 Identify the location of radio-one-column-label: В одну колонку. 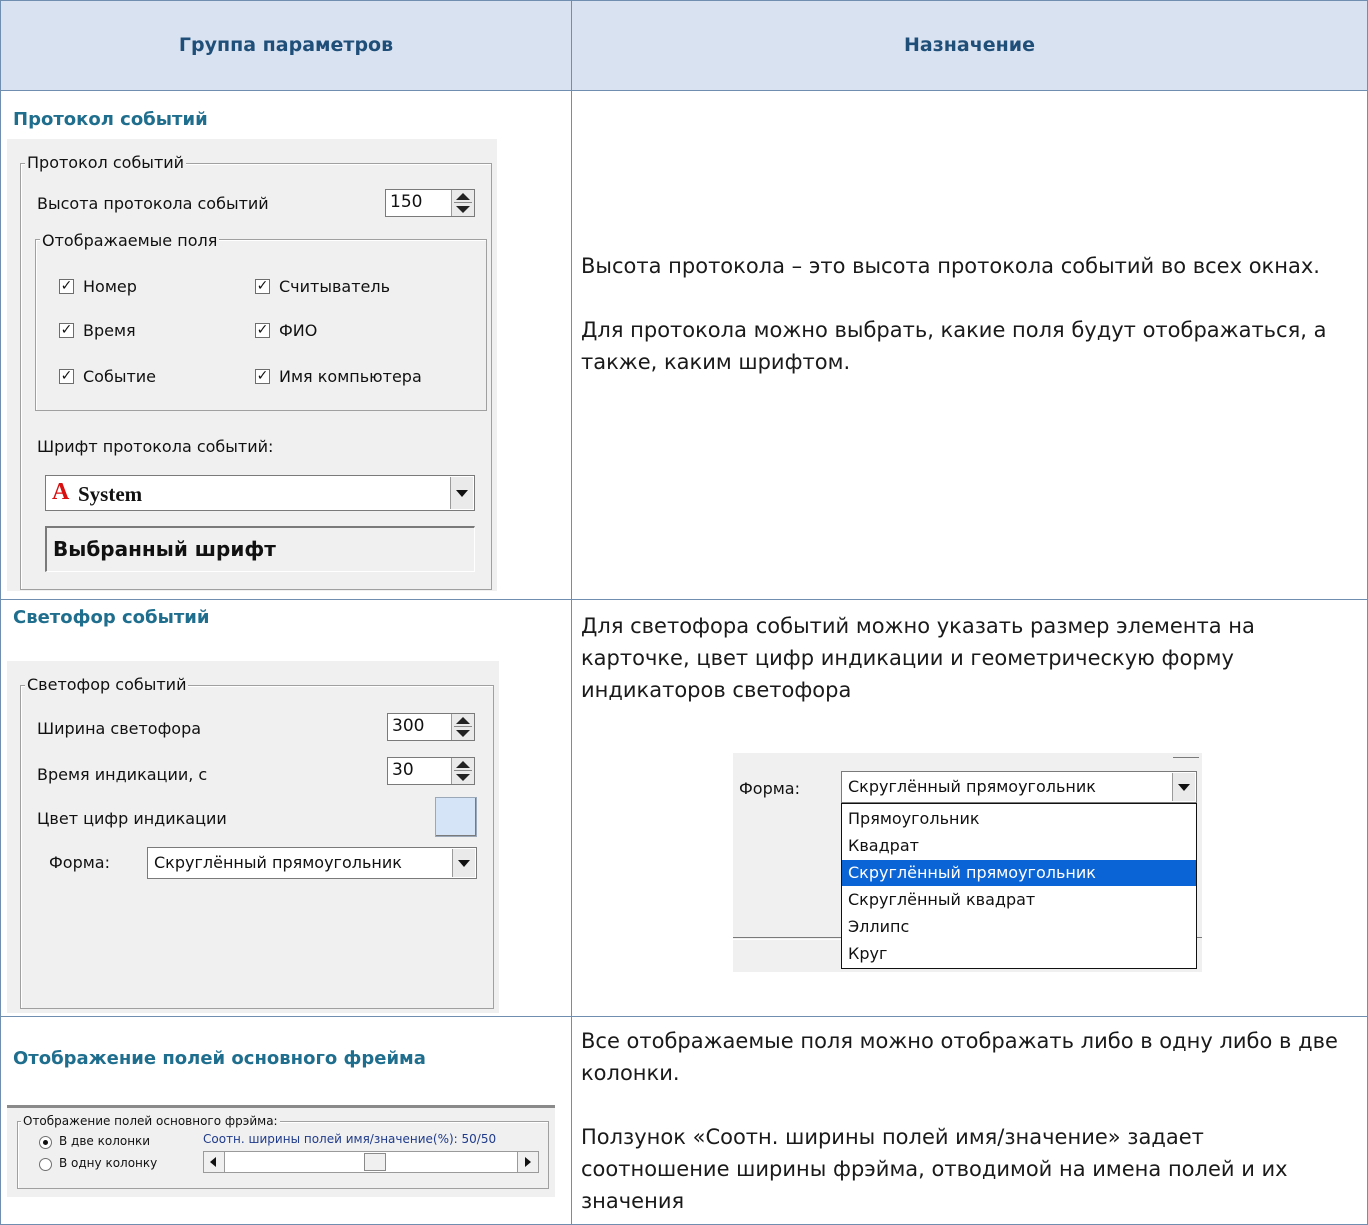
(108, 1163).